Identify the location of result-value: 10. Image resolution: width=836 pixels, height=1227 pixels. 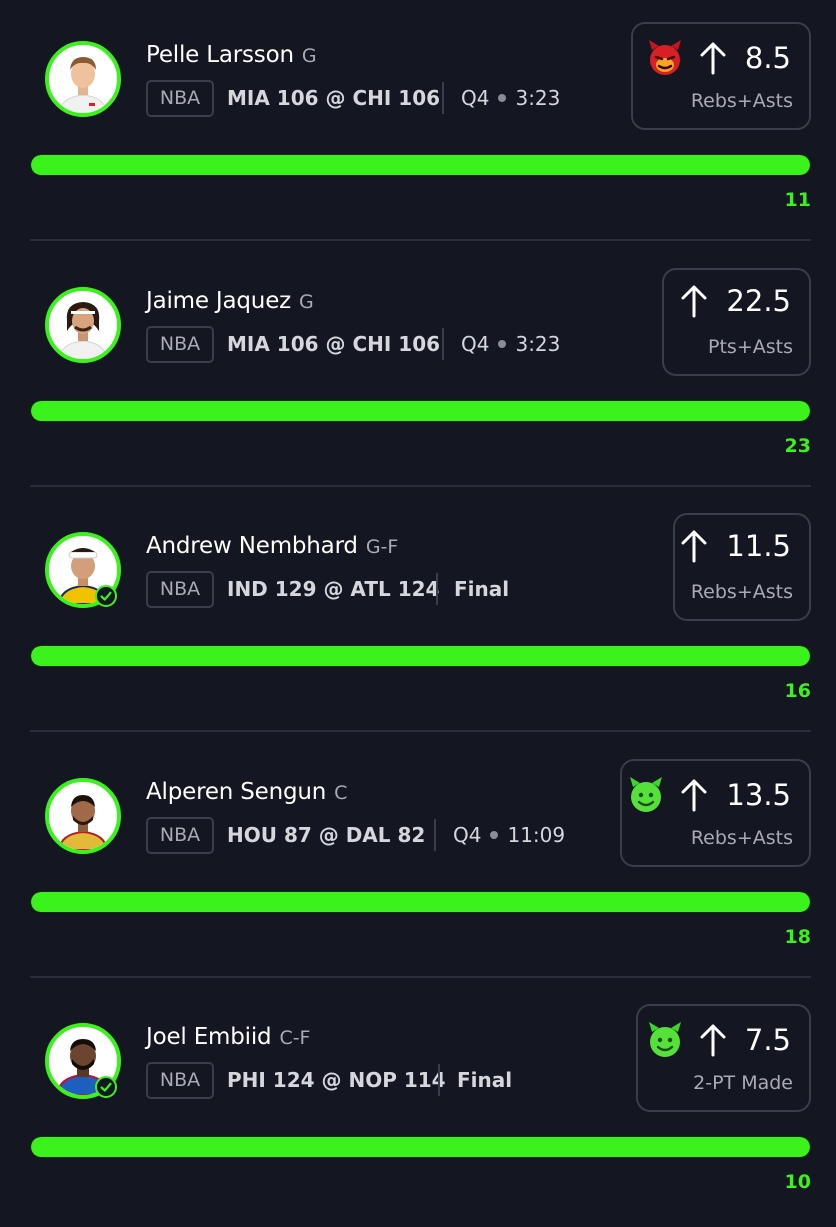
(797, 1182).